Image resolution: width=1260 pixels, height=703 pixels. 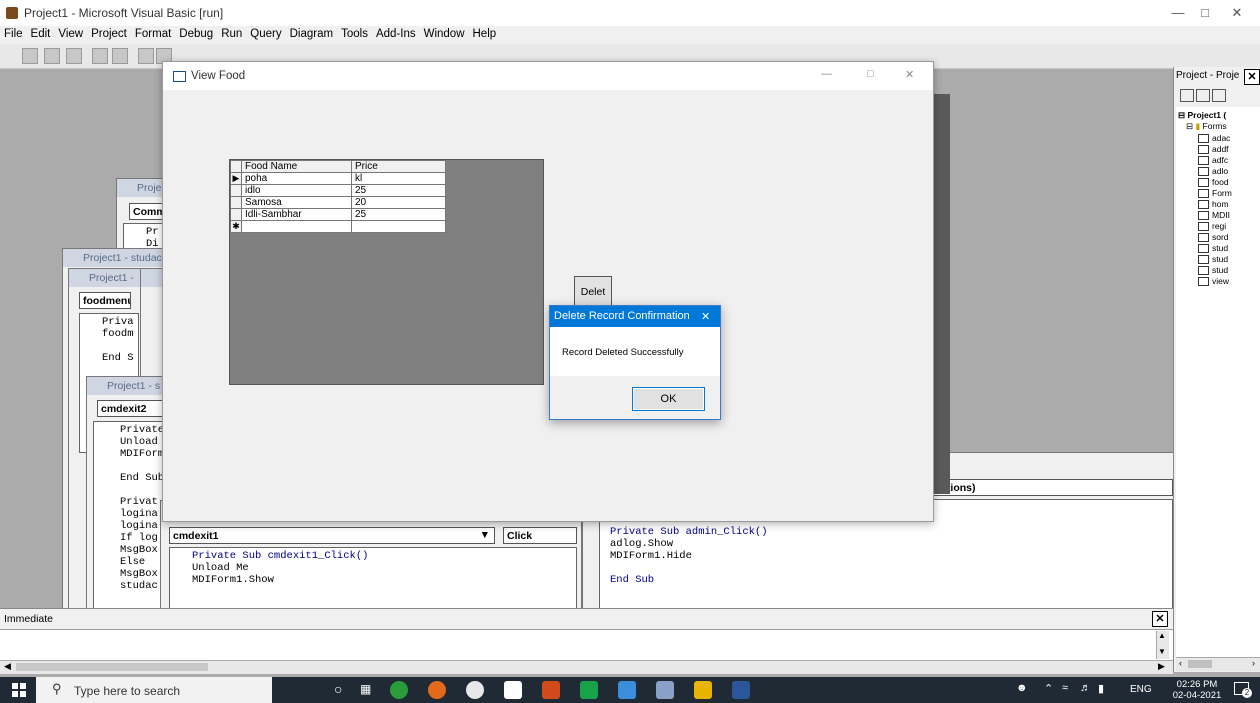 What do you see at coordinates (1162, 651) in the screenshot?
I see `scroll-down-icon: ▼` at bounding box center [1162, 651].